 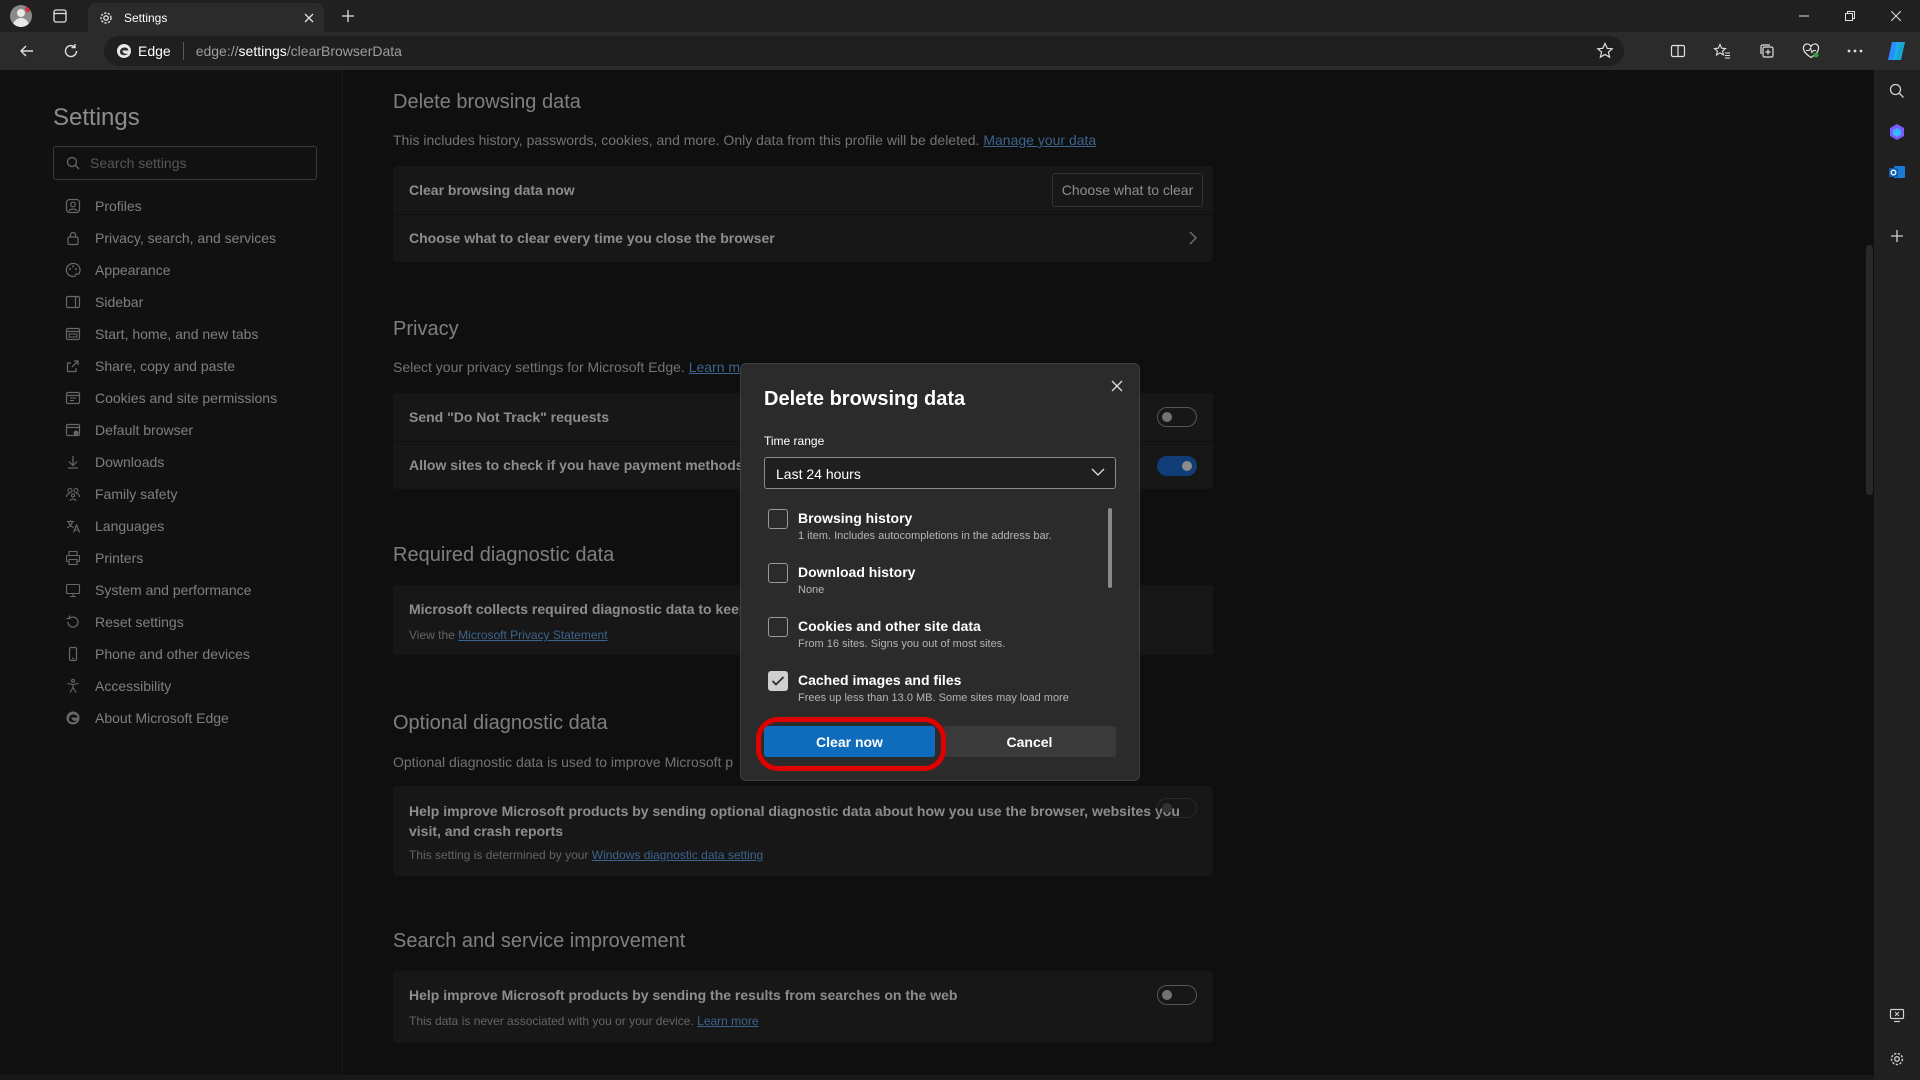 I want to click on clear-now-highlight-ring, so click(x=851, y=744).